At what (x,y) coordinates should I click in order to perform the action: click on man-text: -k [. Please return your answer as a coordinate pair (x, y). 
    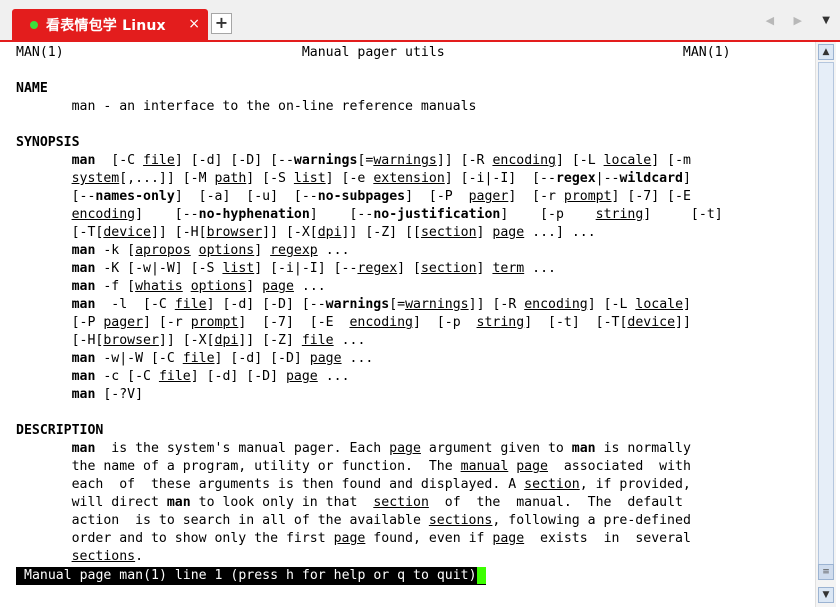
    Looking at the image, I should click on (115, 250).